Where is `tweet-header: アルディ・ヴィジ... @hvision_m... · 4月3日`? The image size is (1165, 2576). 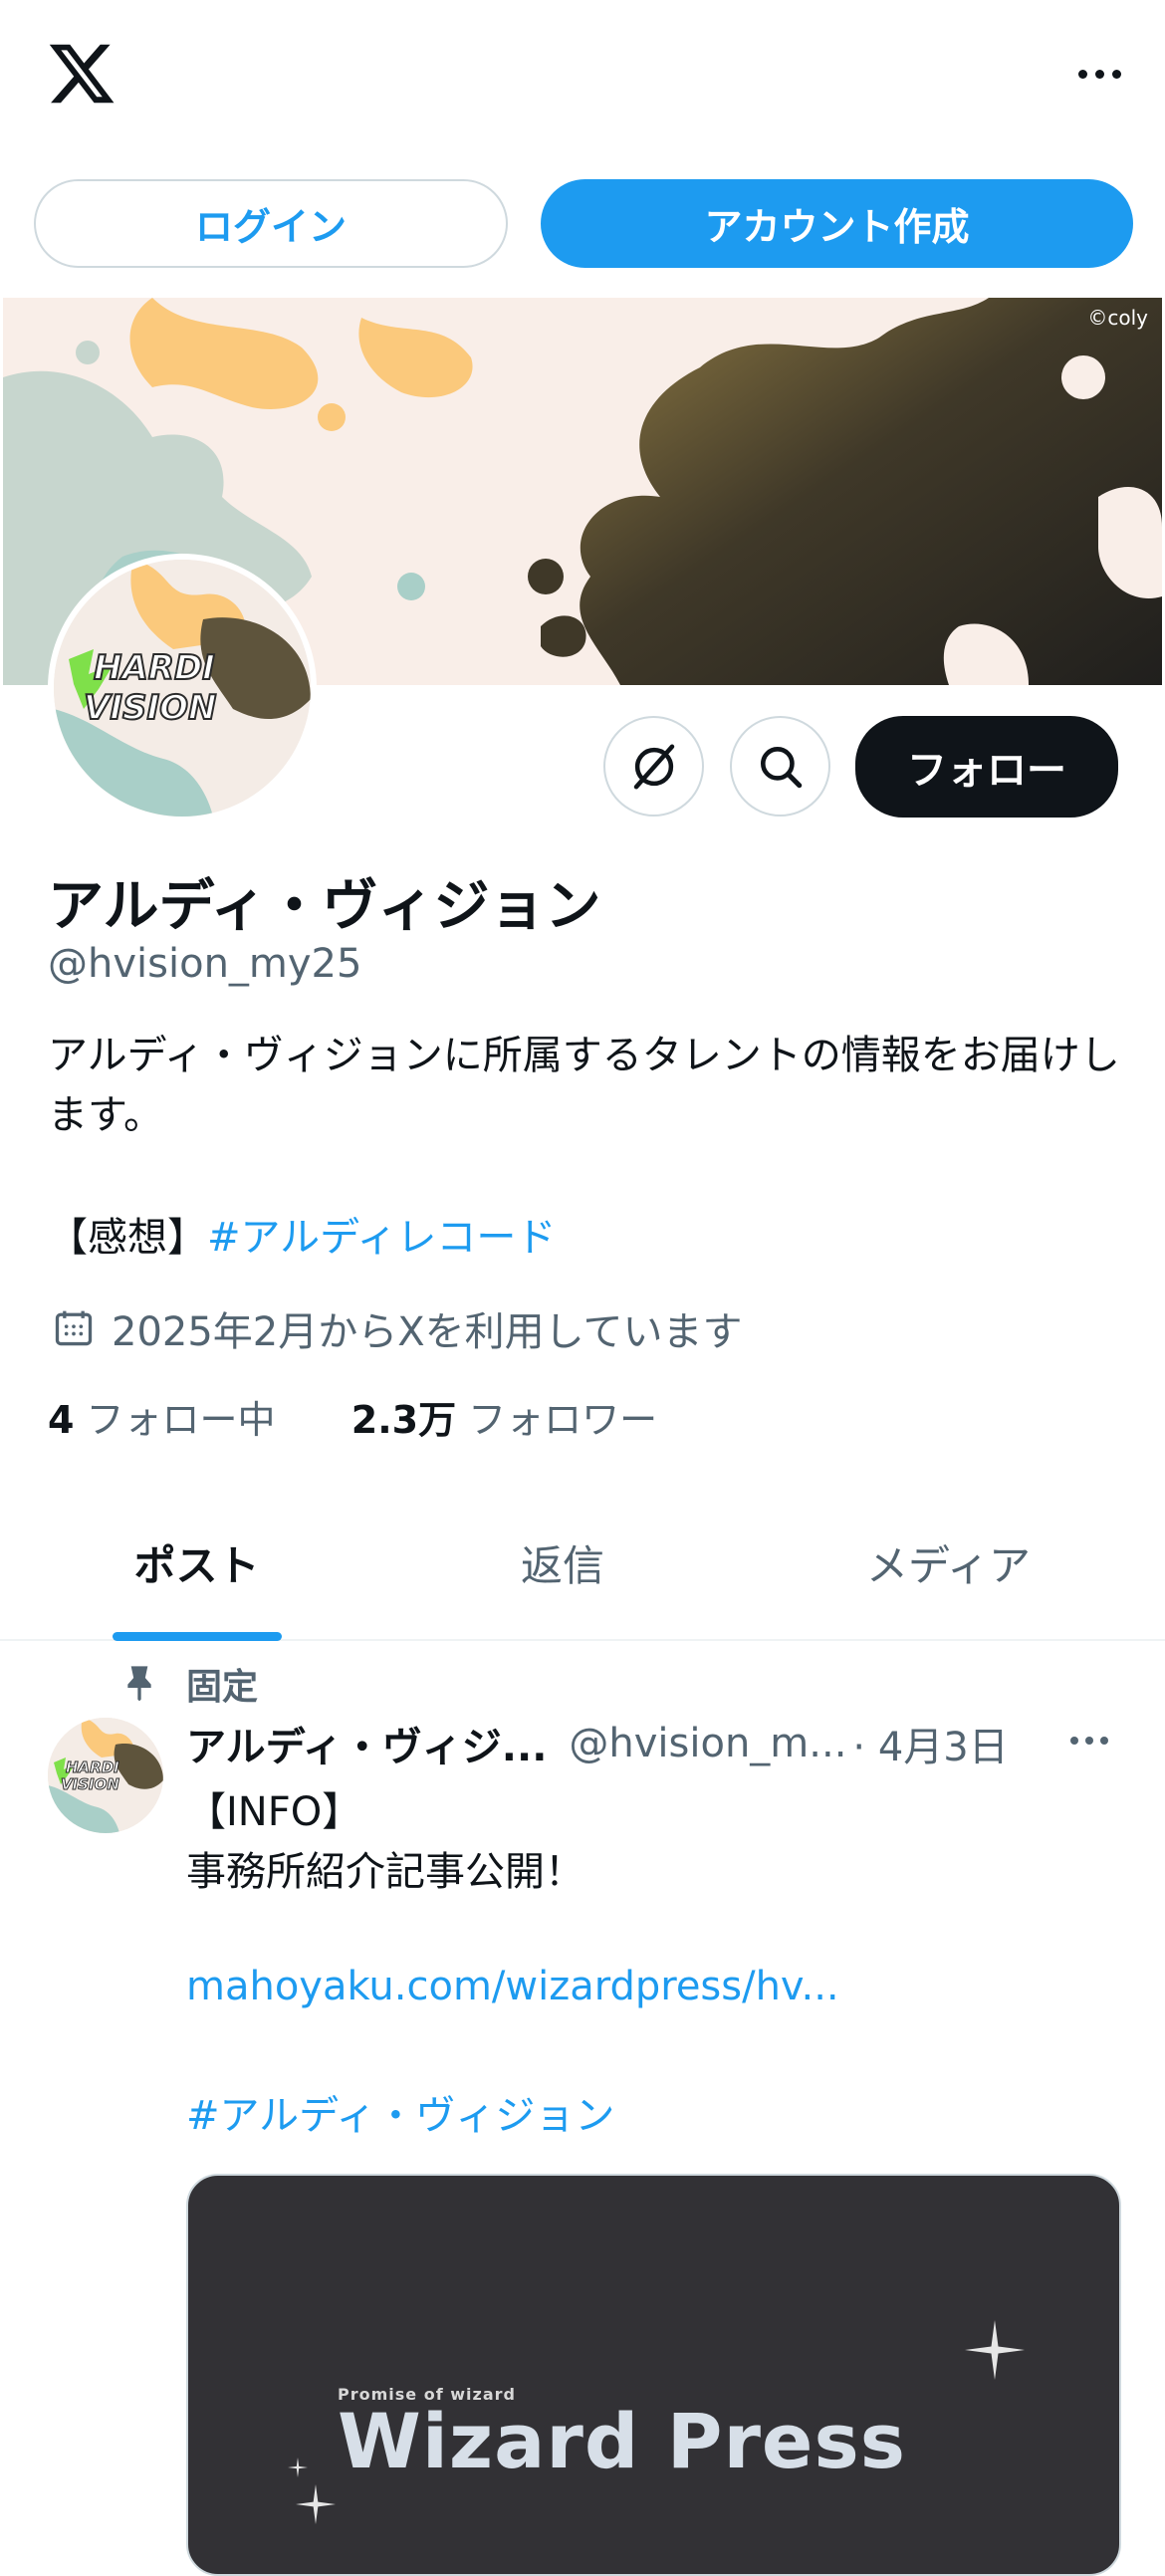 tweet-header: アルディ・ヴィジ... @hvision_m... · 4月3日 is located at coordinates (654, 1743).